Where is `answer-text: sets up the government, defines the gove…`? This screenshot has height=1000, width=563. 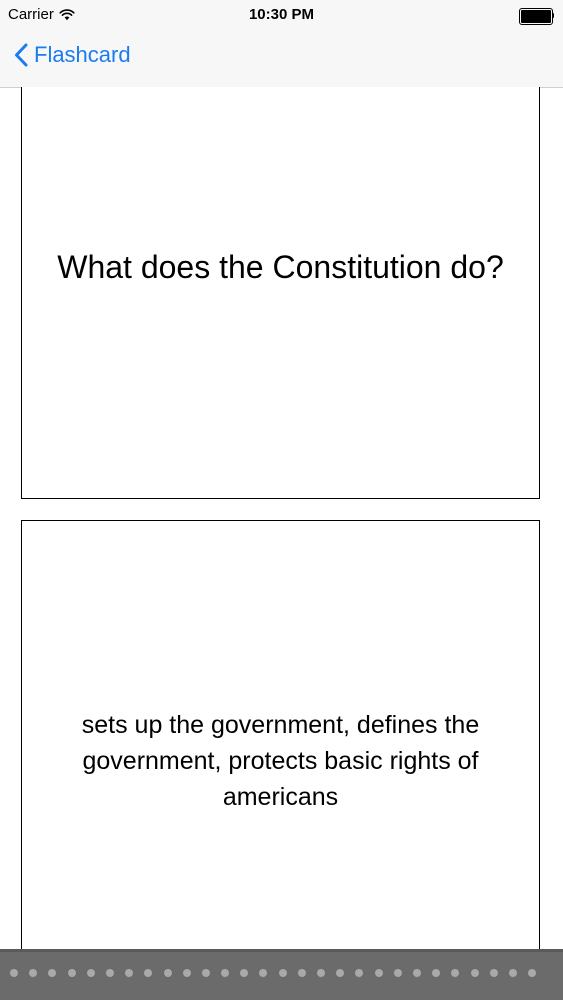
answer-text: sets up the government, defines the gove… is located at coordinates (280, 760).